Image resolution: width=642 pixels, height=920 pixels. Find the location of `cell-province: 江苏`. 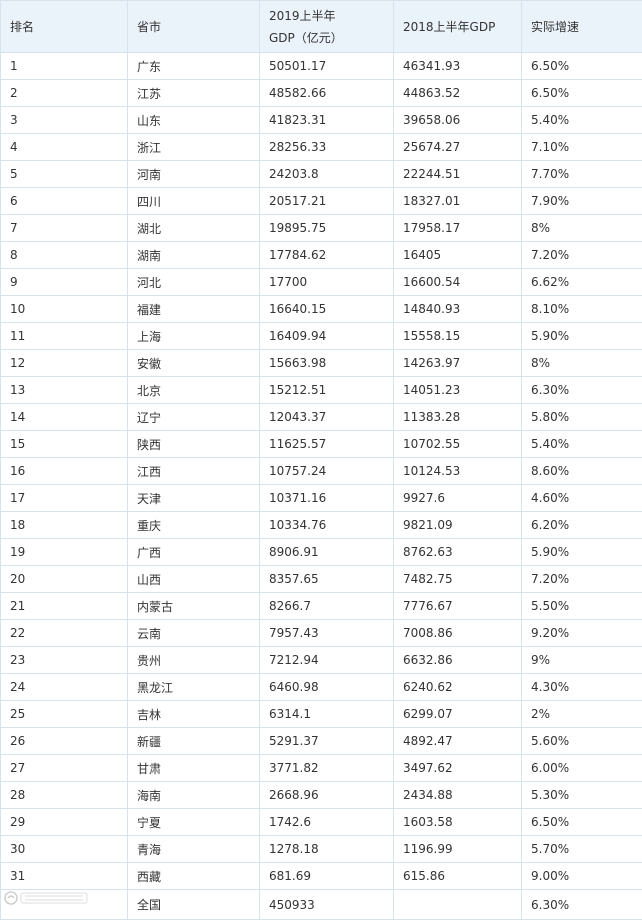

cell-province: 江苏 is located at coordinates (194, 93).